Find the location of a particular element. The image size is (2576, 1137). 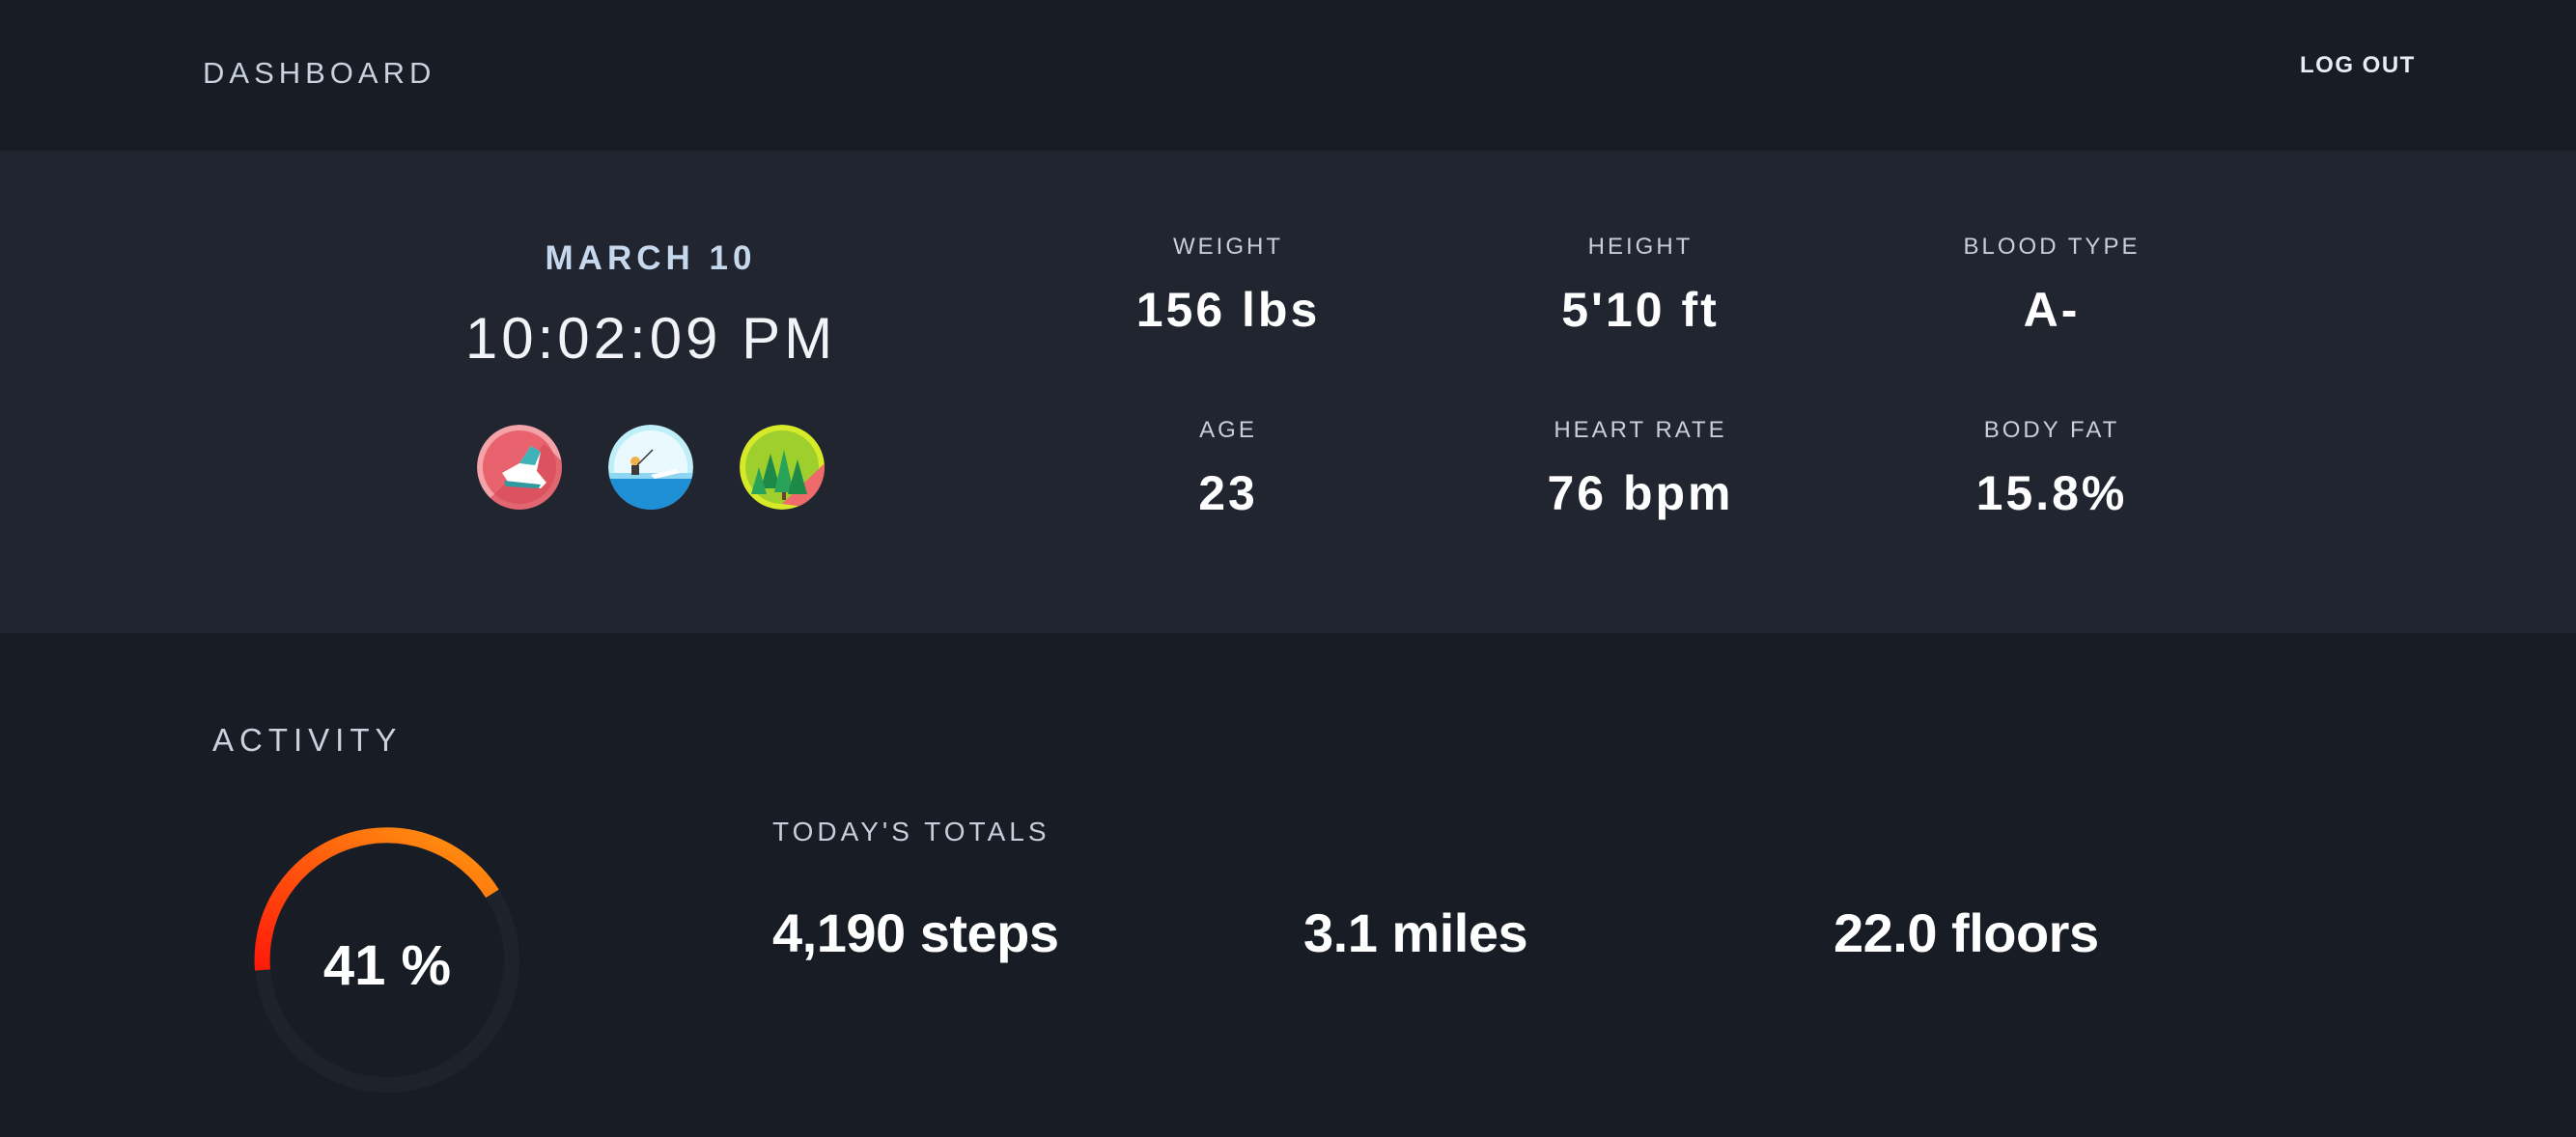

fishing-badge-icon is located at coordinates (651, 467).